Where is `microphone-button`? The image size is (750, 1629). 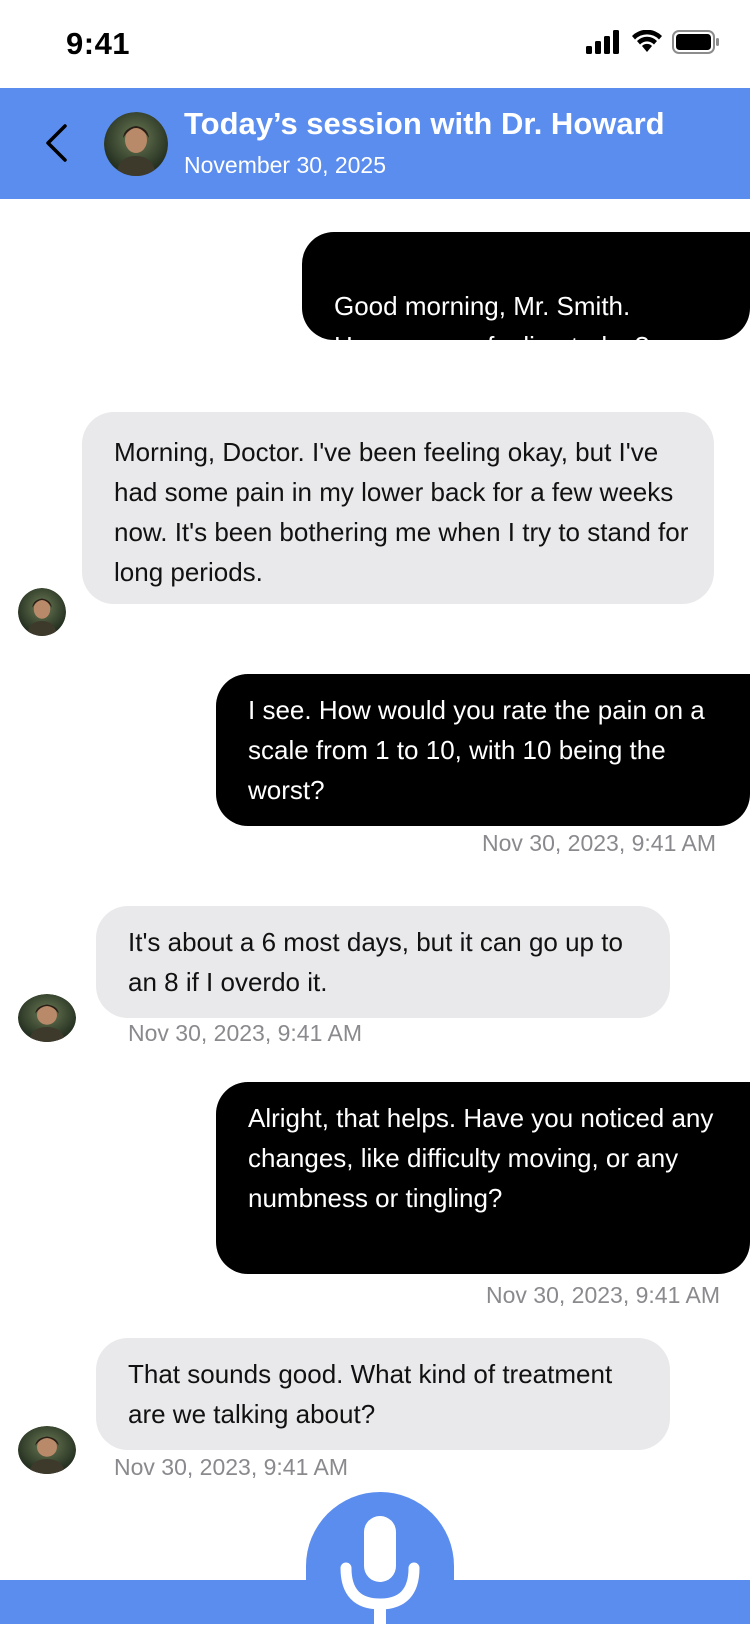 microphone-button is located at coordinates (380, 1558).